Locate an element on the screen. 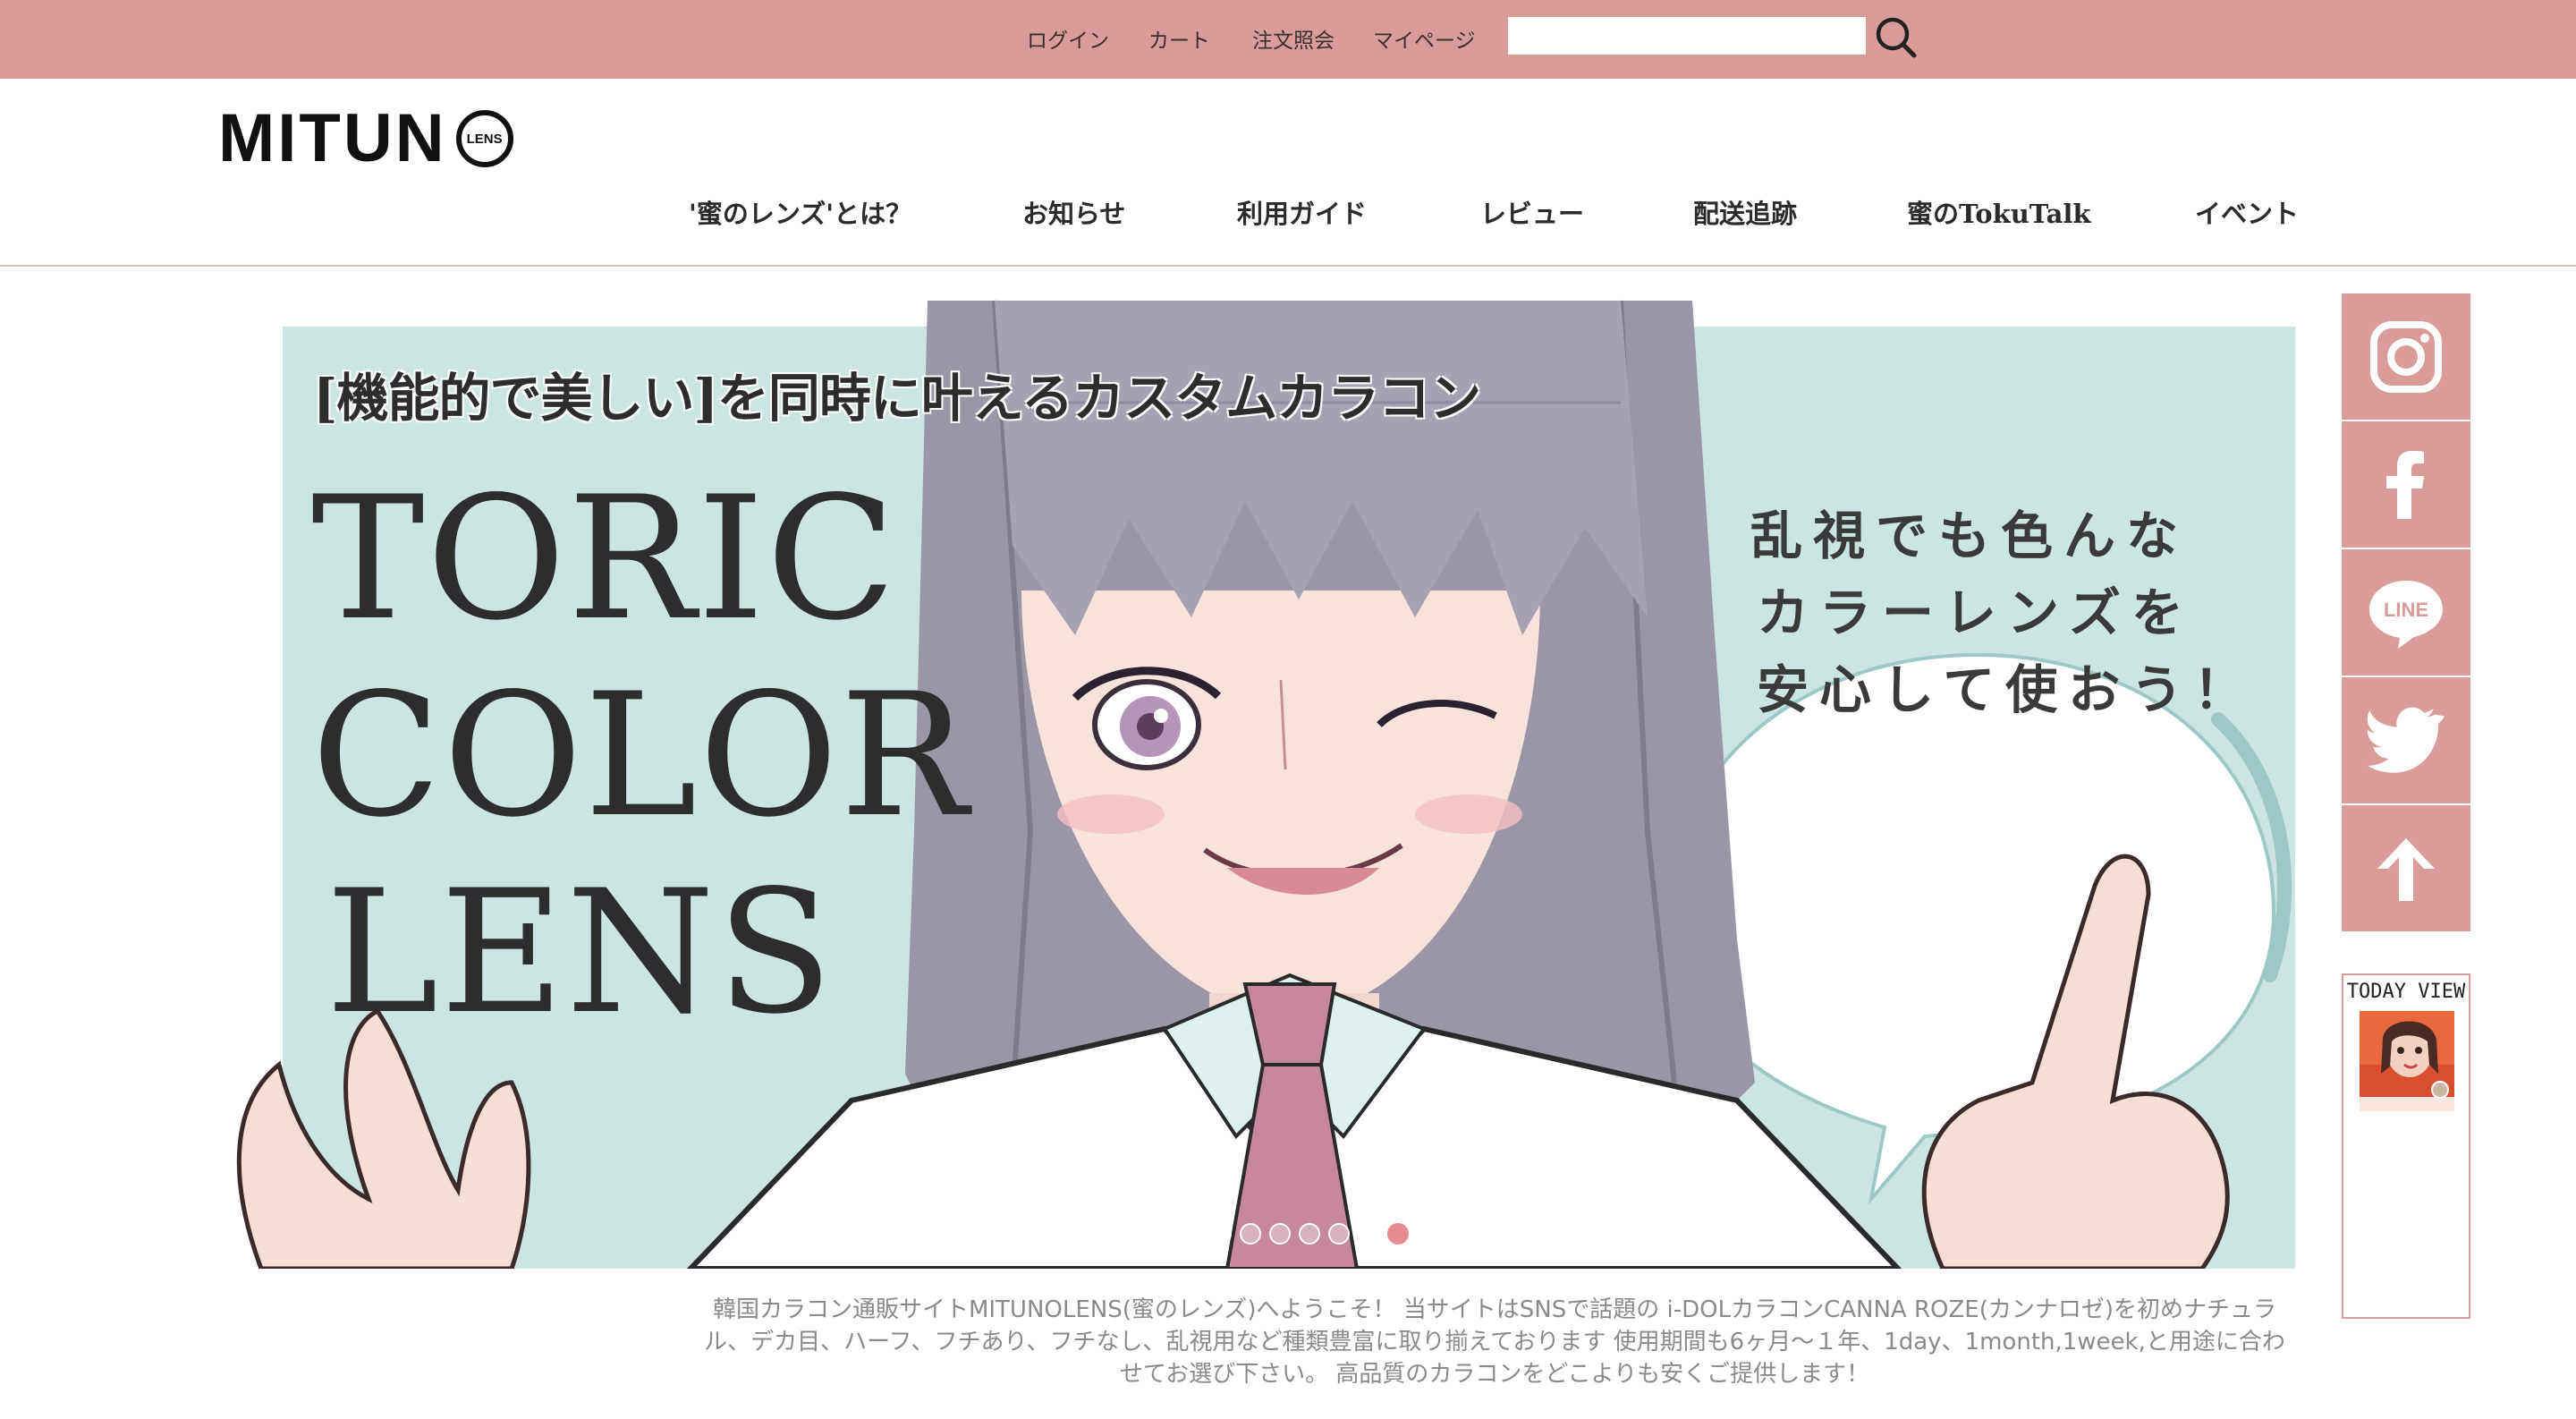 The width and height of the screenshot is (2576, 1419). facebook-icon is located at coordinates (2405, 485).